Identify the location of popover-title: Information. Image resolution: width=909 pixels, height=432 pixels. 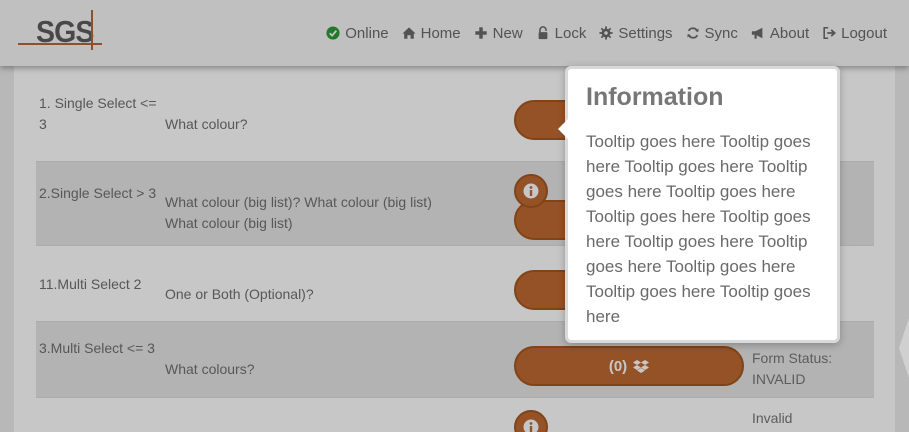
(655, 97).